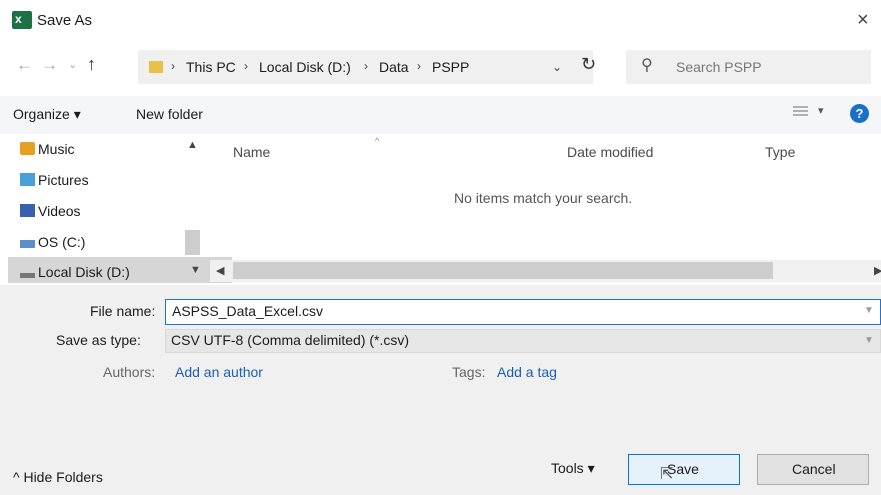 This screenshot has height=495, width=881. Describe the element at coordinates (877, 270) in the screenshot. I see `scroll-right-icon: ▶` at that location.